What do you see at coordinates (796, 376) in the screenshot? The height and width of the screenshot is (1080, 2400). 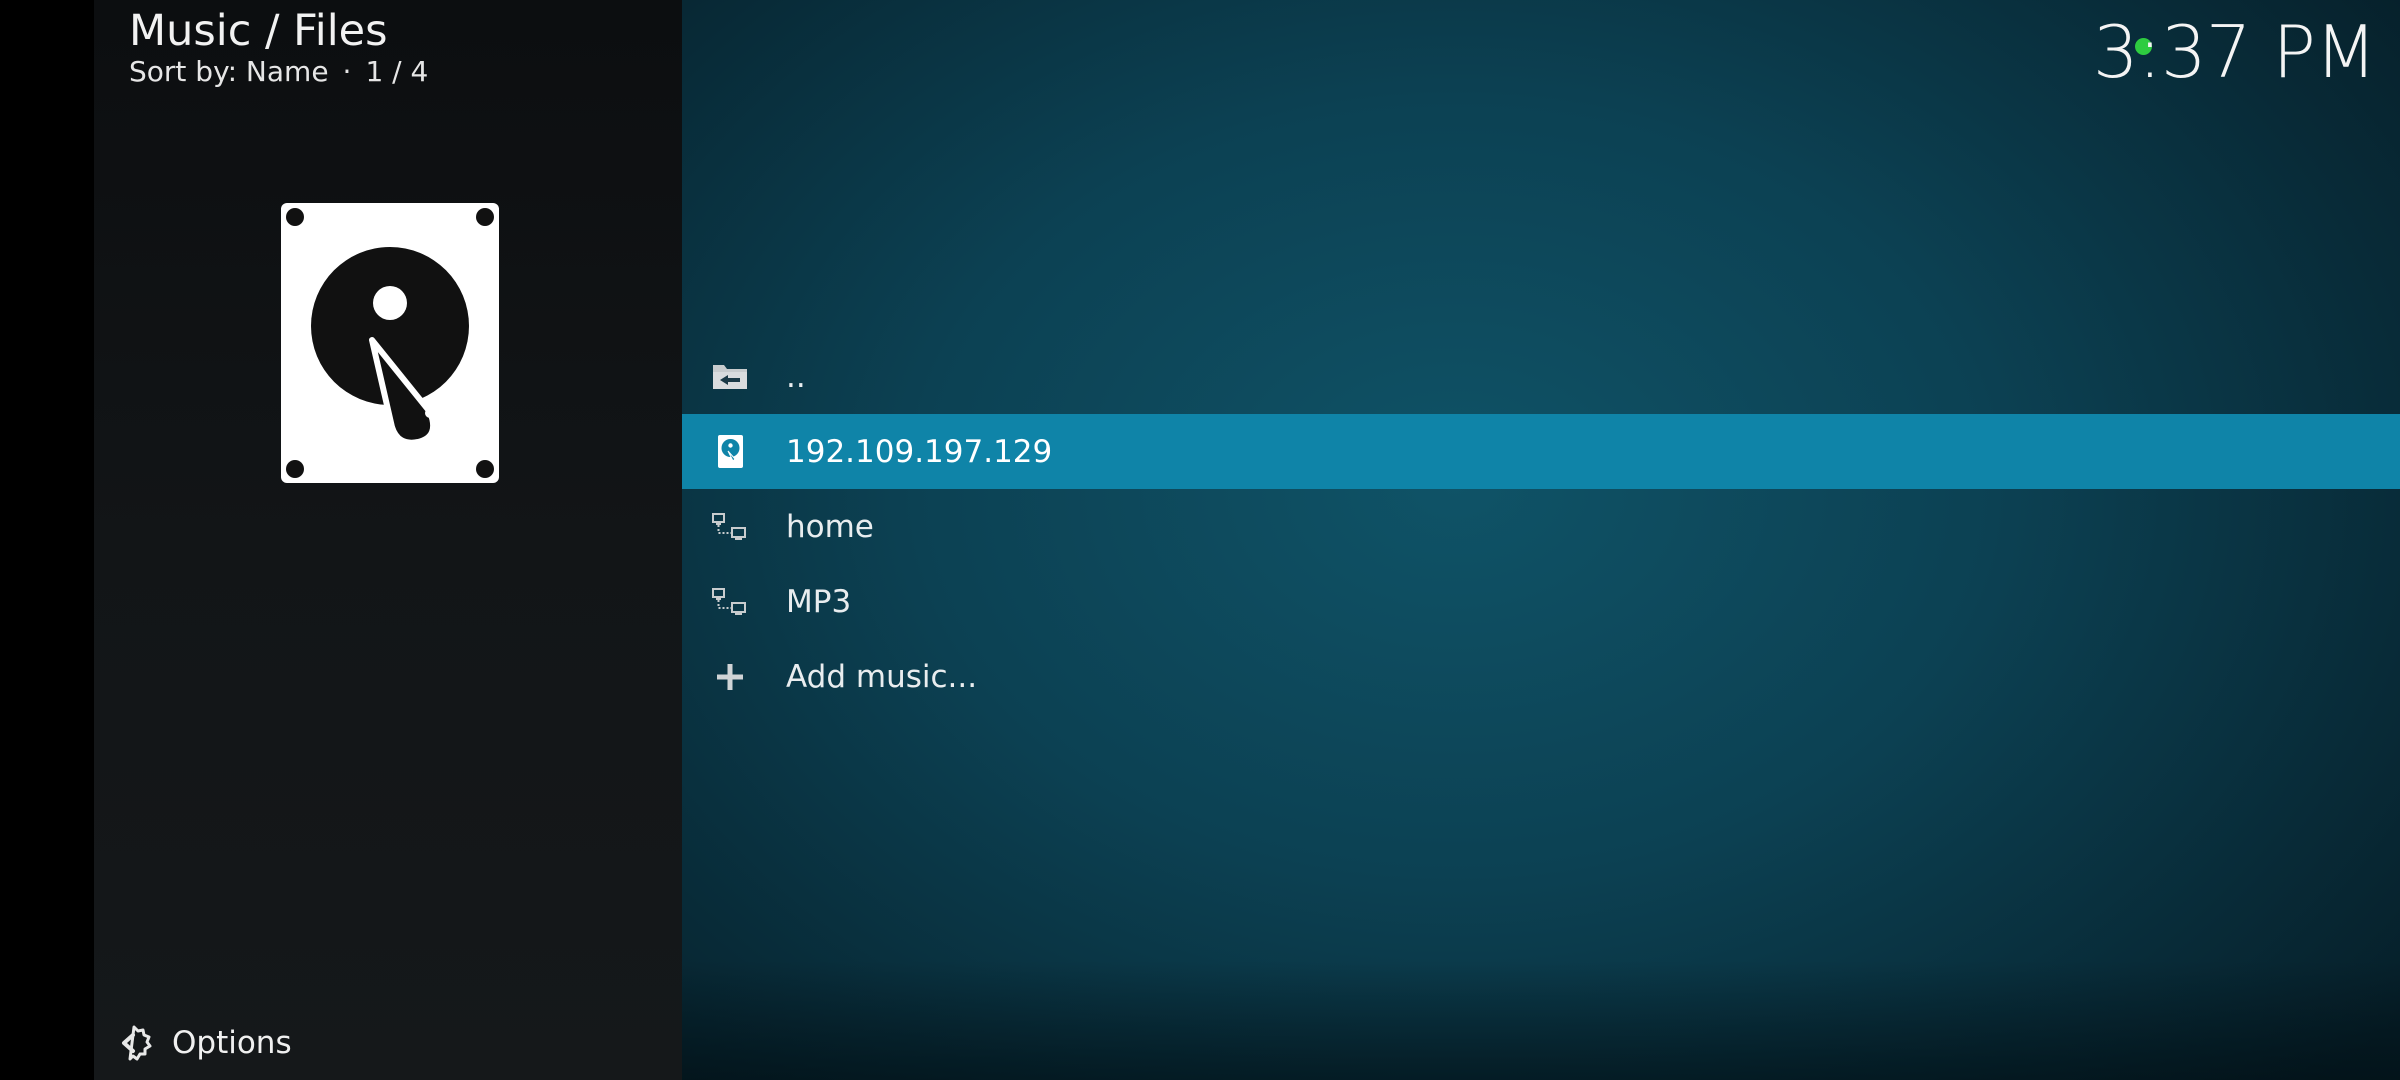 I see `list-item-label: ..` at bounding box center [796, 376].